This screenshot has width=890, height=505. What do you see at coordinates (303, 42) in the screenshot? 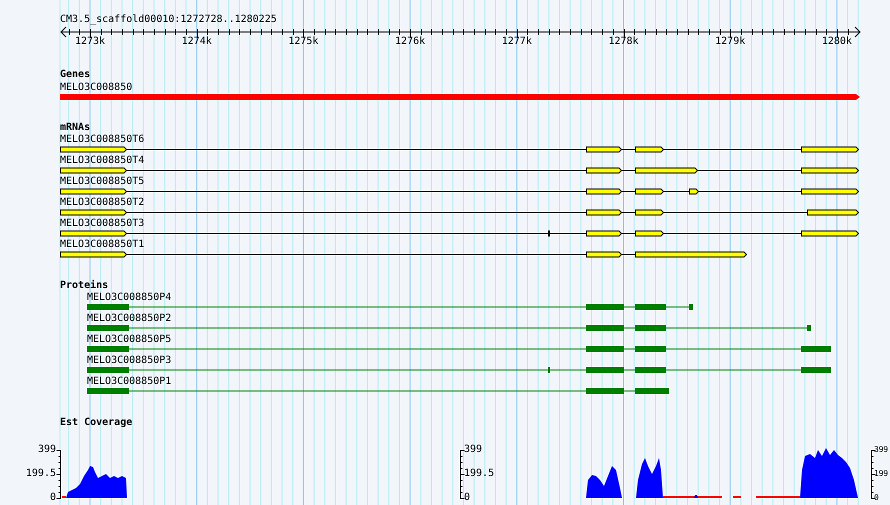
I see `ruler-label: 1275k` at bounding box center [303, 42].